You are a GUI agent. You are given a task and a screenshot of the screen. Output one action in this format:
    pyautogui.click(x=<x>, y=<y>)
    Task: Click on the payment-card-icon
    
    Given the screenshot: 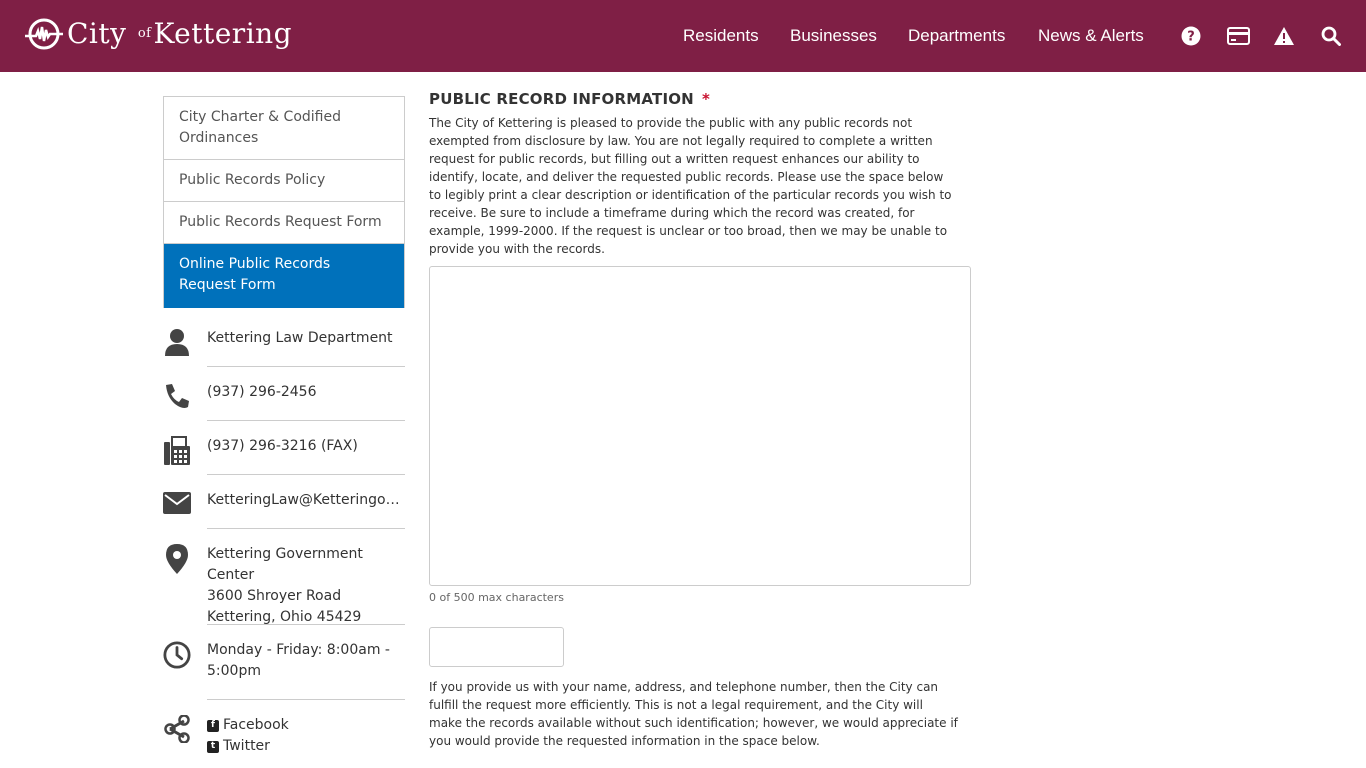 What is the action you would take?
    pyautogui.click(x=1238, y=36)
    